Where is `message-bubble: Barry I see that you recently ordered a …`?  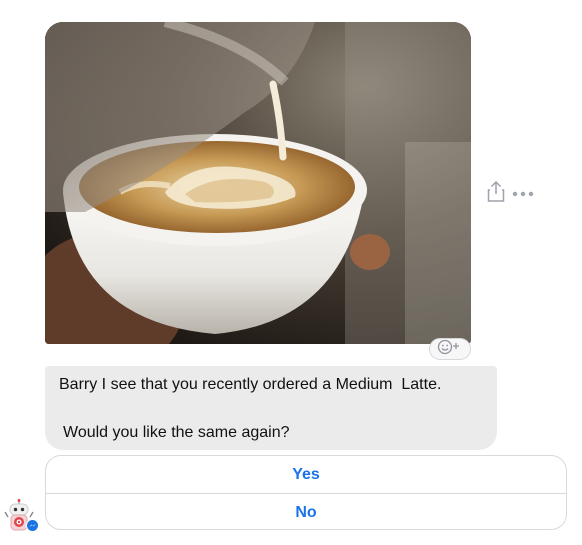 message-bubble: Barry I see that you recently ordered a … is located at coordinates (271, 408).